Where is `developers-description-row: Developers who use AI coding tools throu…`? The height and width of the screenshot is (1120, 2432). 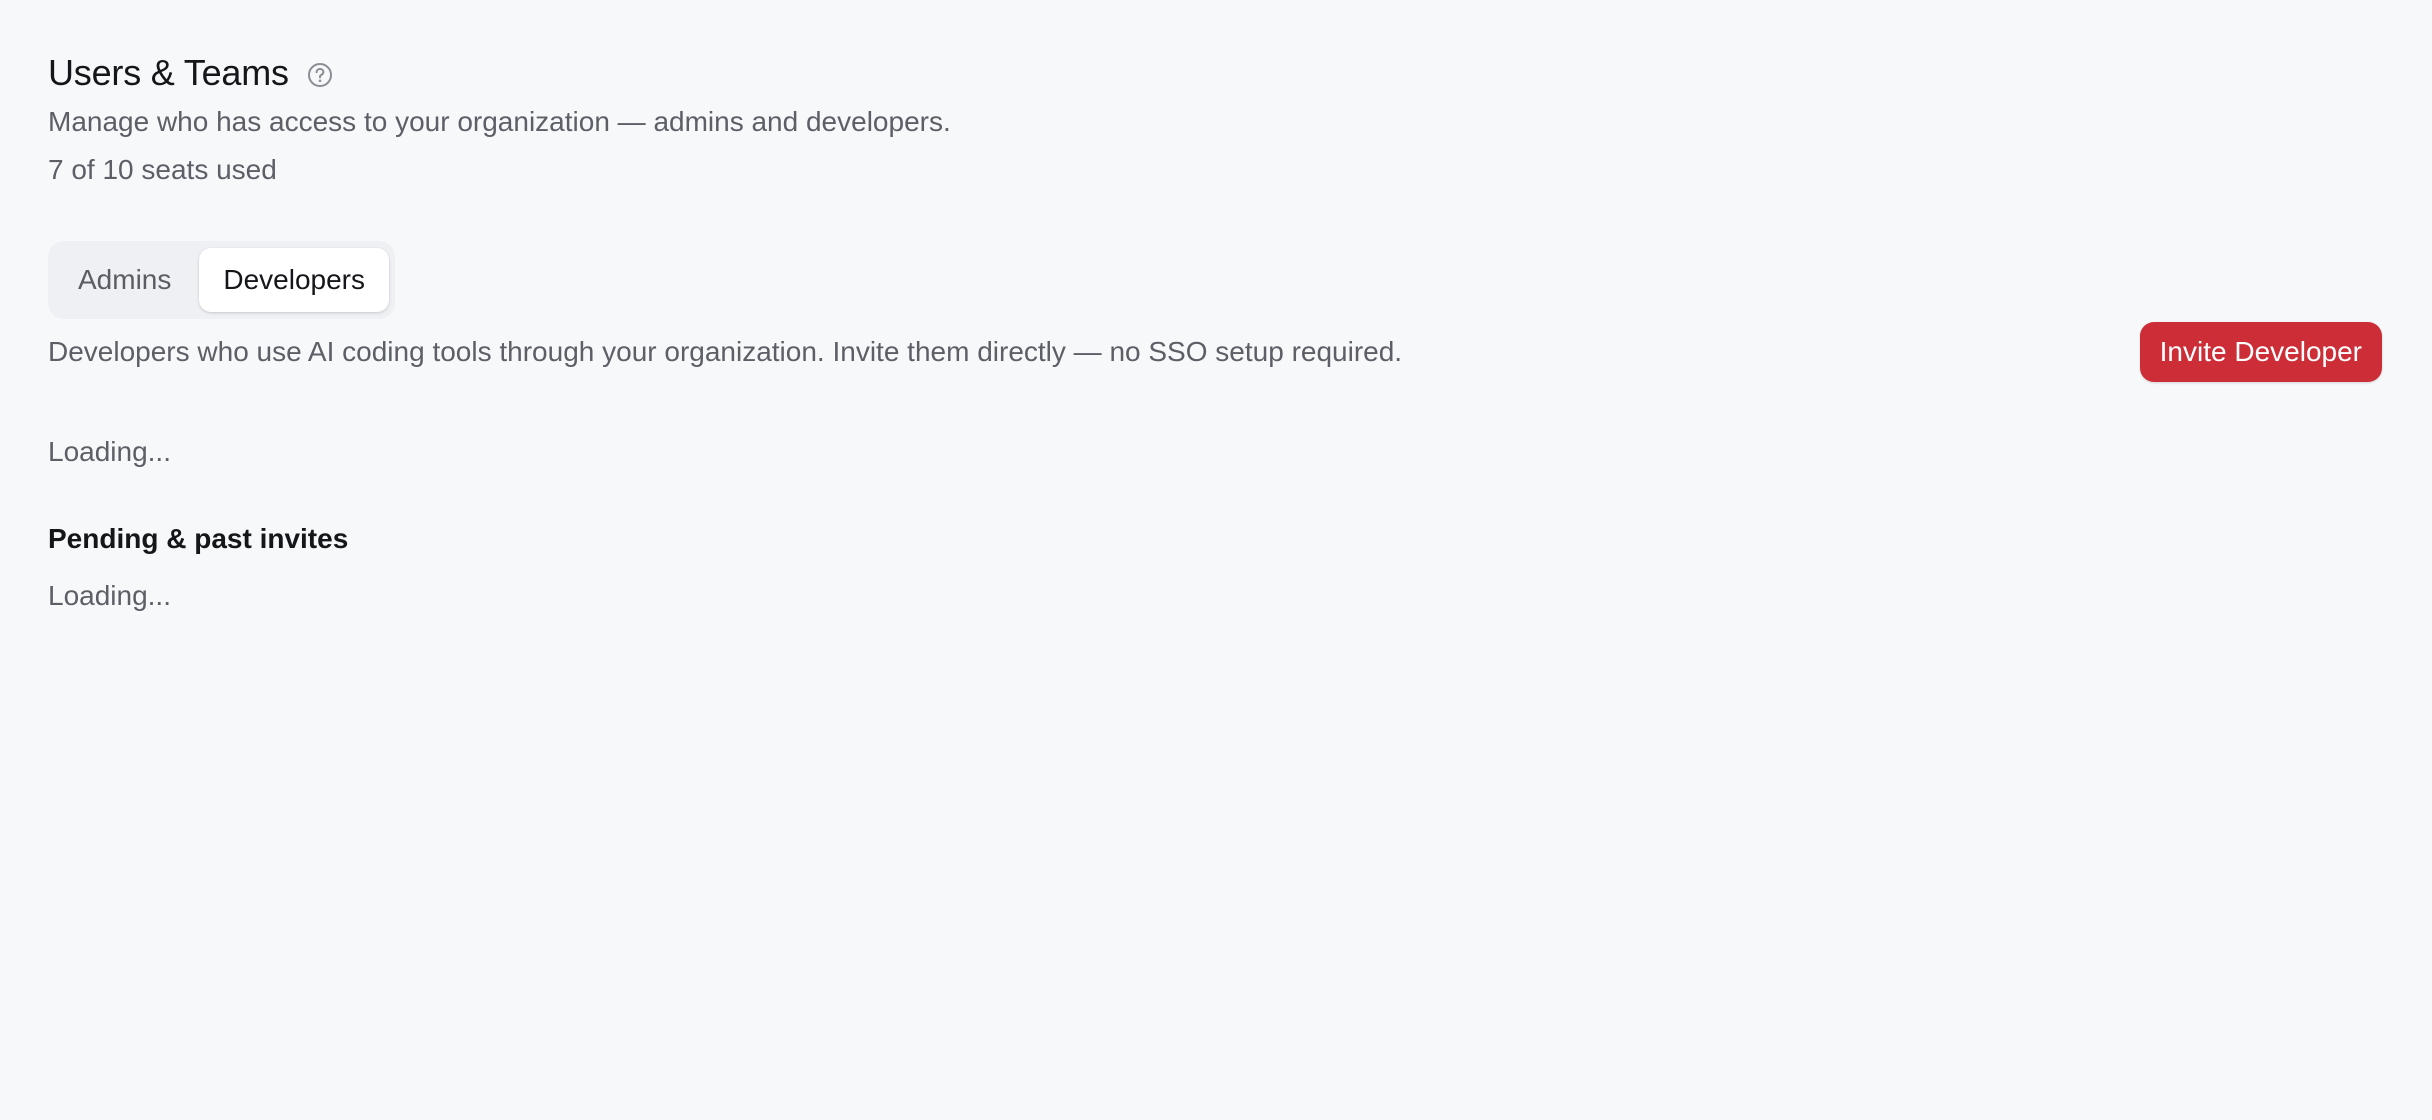
developers-description-row: Developers who use AI coding tools throu… is located at coordinates (1215, 352).